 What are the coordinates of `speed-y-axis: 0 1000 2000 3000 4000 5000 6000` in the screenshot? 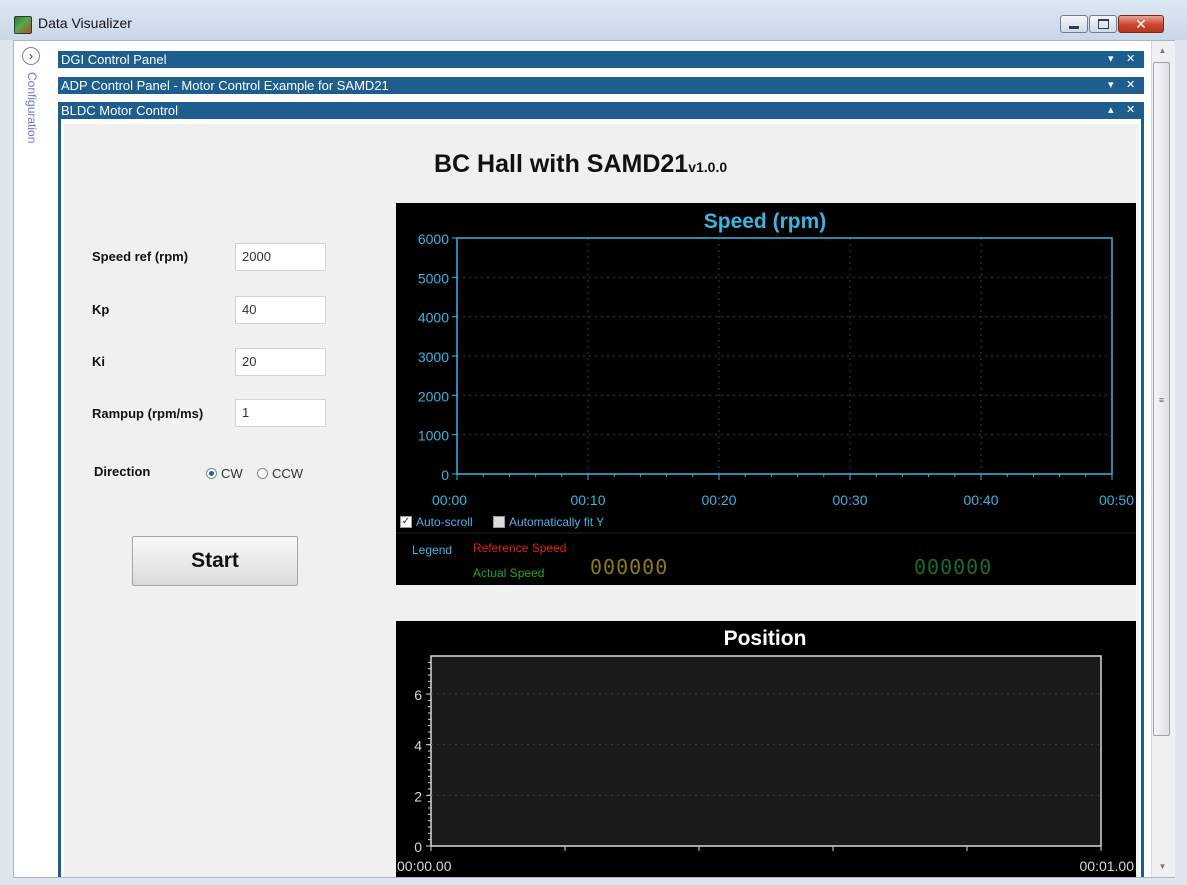 It's located at (437, 357).